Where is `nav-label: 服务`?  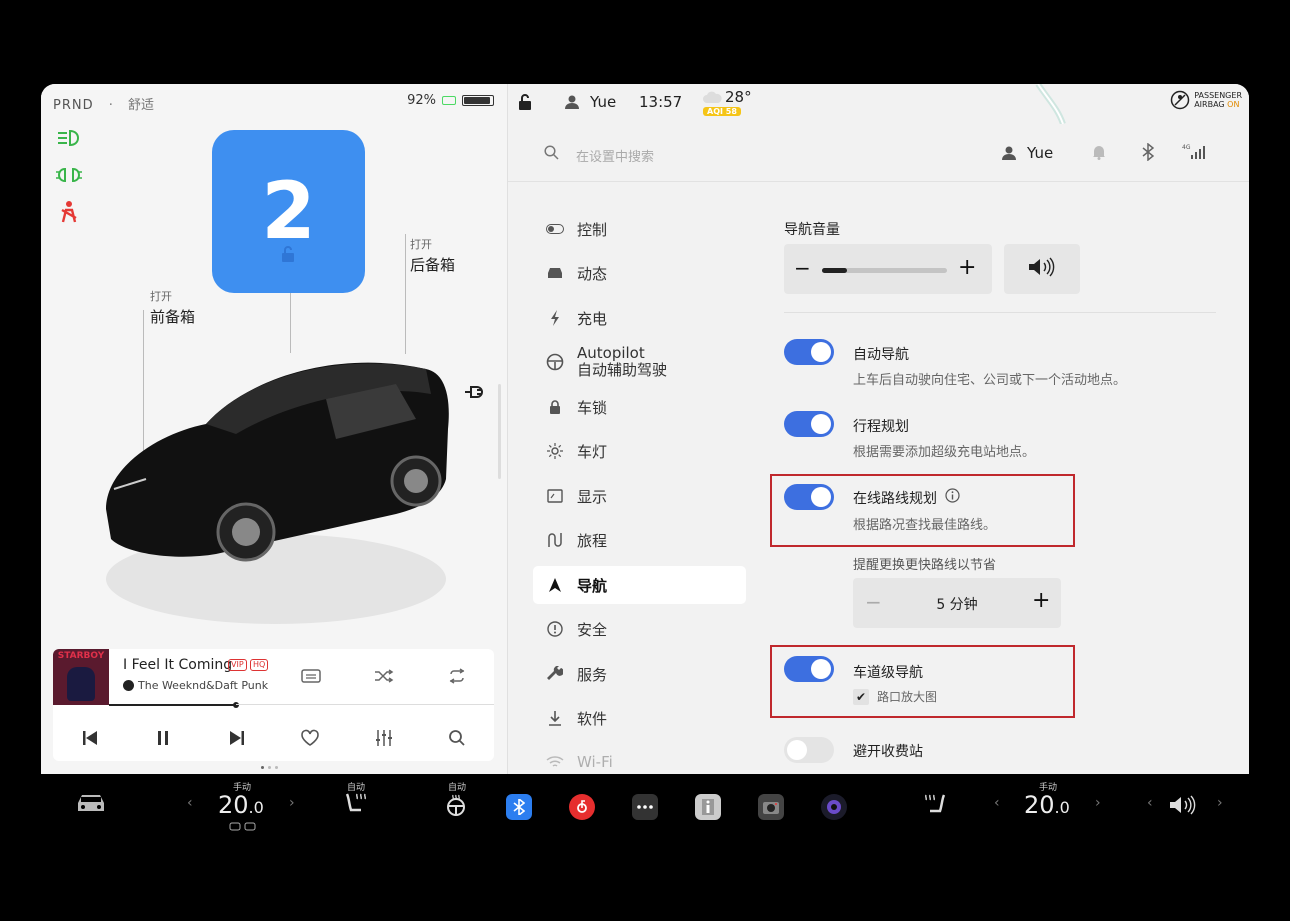 nav-label: 服务 is located at coordinates (592, 674).